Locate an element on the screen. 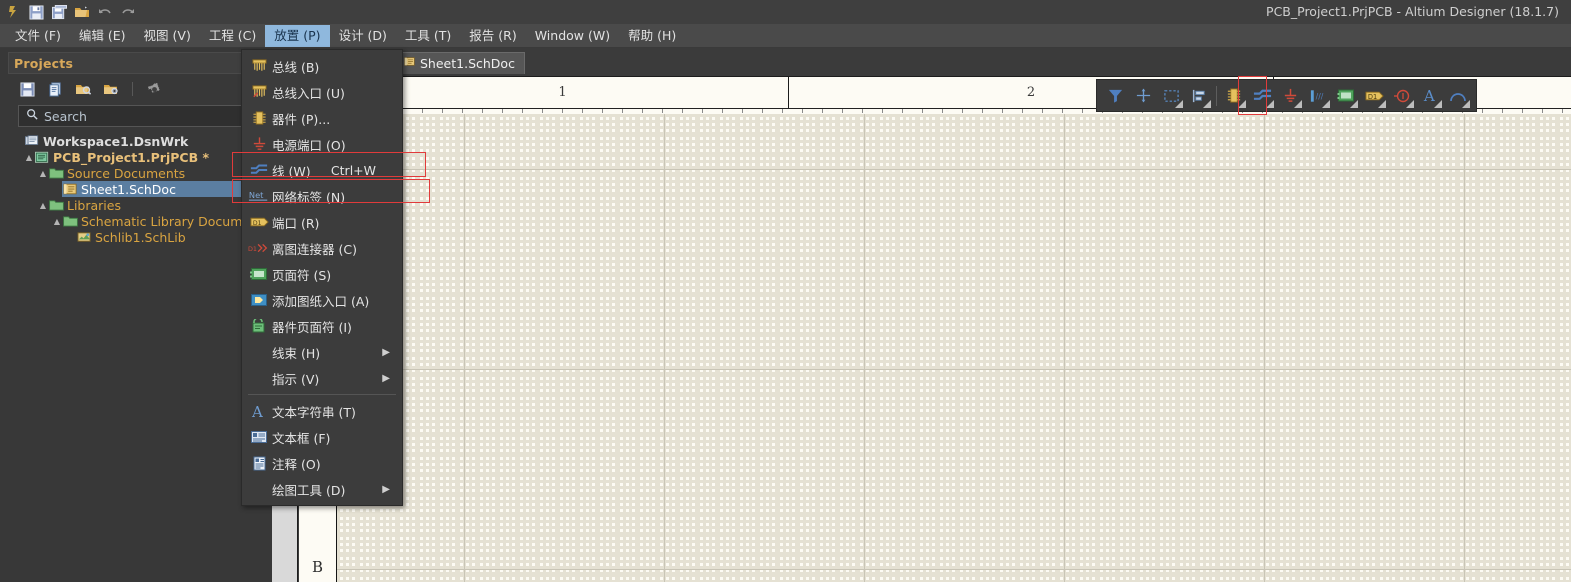 This screenshot has height=582, width=1571. menu-item-bus-entry: 总线入口 (U) is located at coordinates (322, 92).